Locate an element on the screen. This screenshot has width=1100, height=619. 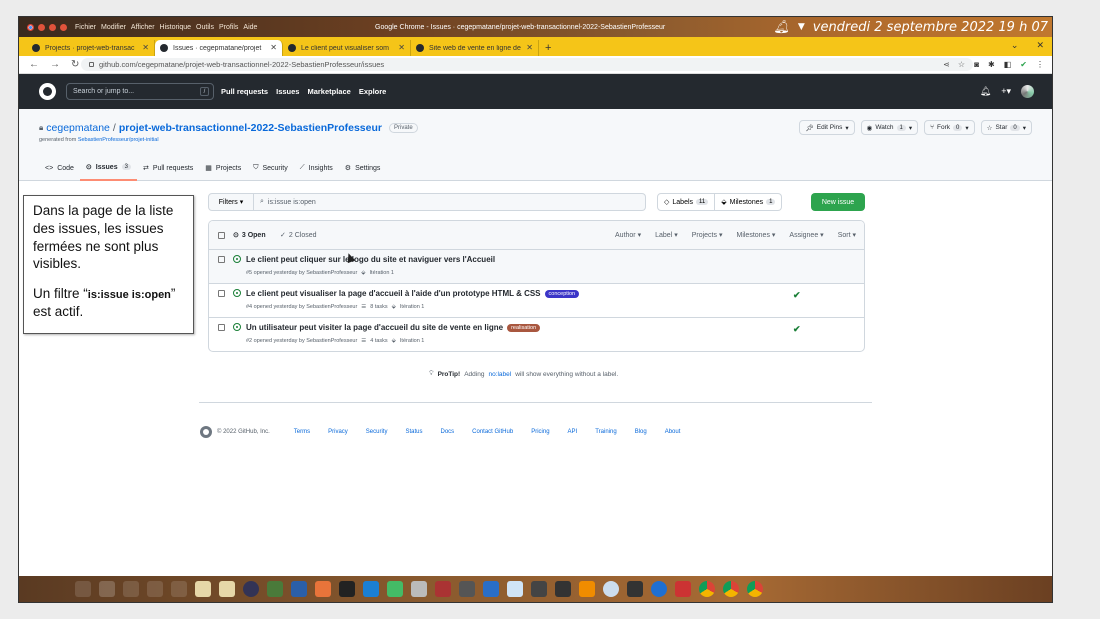
vm-icon is located at coordinates (515, 589).